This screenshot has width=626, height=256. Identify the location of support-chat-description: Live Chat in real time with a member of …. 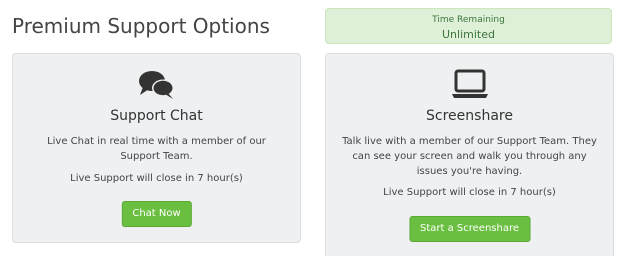
(156, 149).